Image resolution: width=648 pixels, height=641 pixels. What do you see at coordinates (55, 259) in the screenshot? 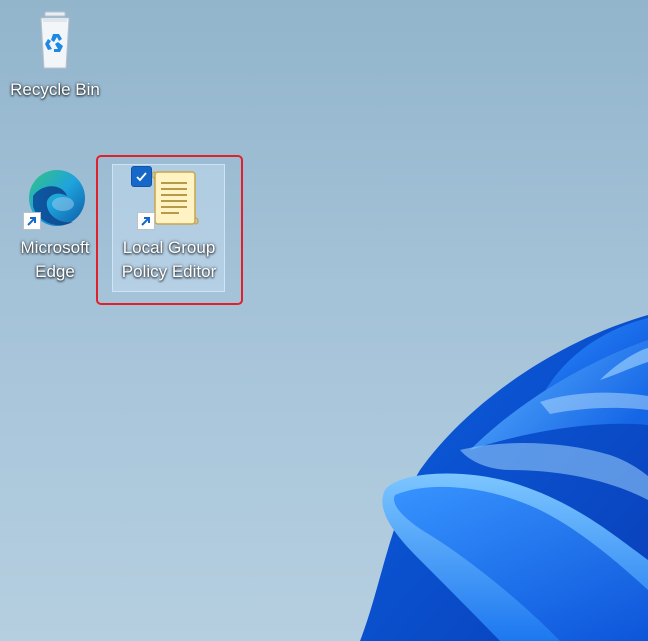
I see `desktop-icon-label: Microsoft Edge` at bounding box center [55, 259].